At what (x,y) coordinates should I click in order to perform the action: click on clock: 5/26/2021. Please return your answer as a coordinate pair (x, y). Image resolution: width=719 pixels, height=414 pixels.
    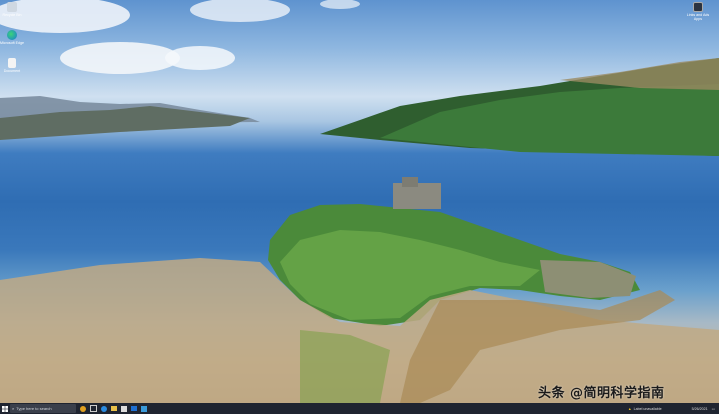
    Looking at the image, I should click on (700, 409).